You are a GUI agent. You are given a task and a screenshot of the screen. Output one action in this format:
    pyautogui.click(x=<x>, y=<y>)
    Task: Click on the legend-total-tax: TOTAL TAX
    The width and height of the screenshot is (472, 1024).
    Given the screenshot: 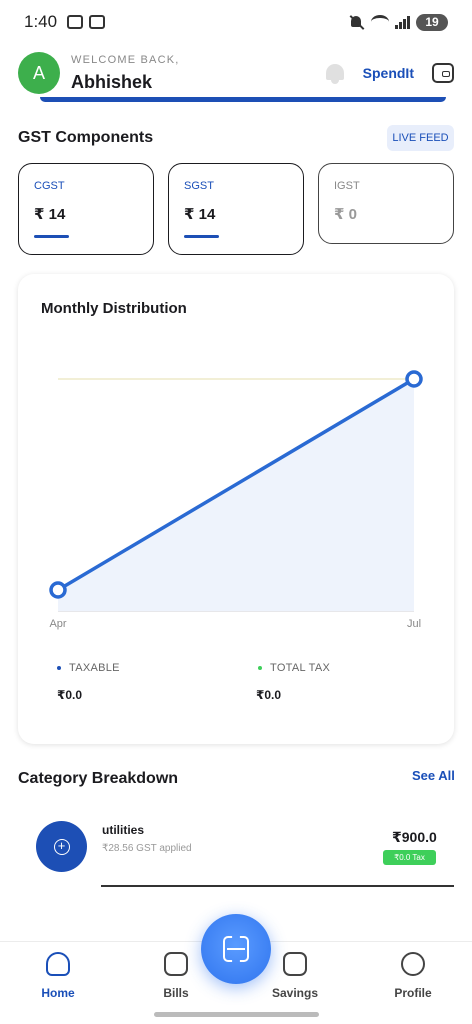 What is the action you would take?
    pyautogui.click(x=294, y=668)
    